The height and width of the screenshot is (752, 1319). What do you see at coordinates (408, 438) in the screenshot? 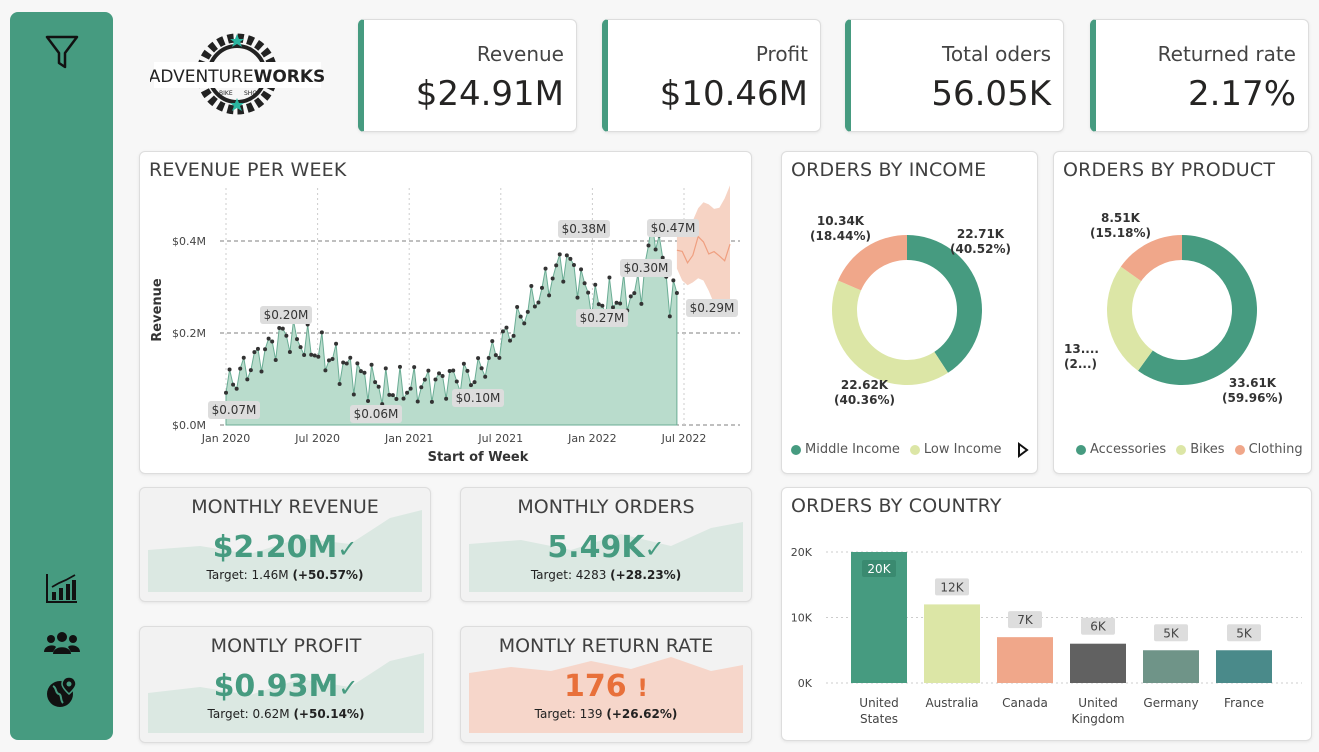
I see `x-tick-label: Jan 2021` at bounding box center [408, 438].